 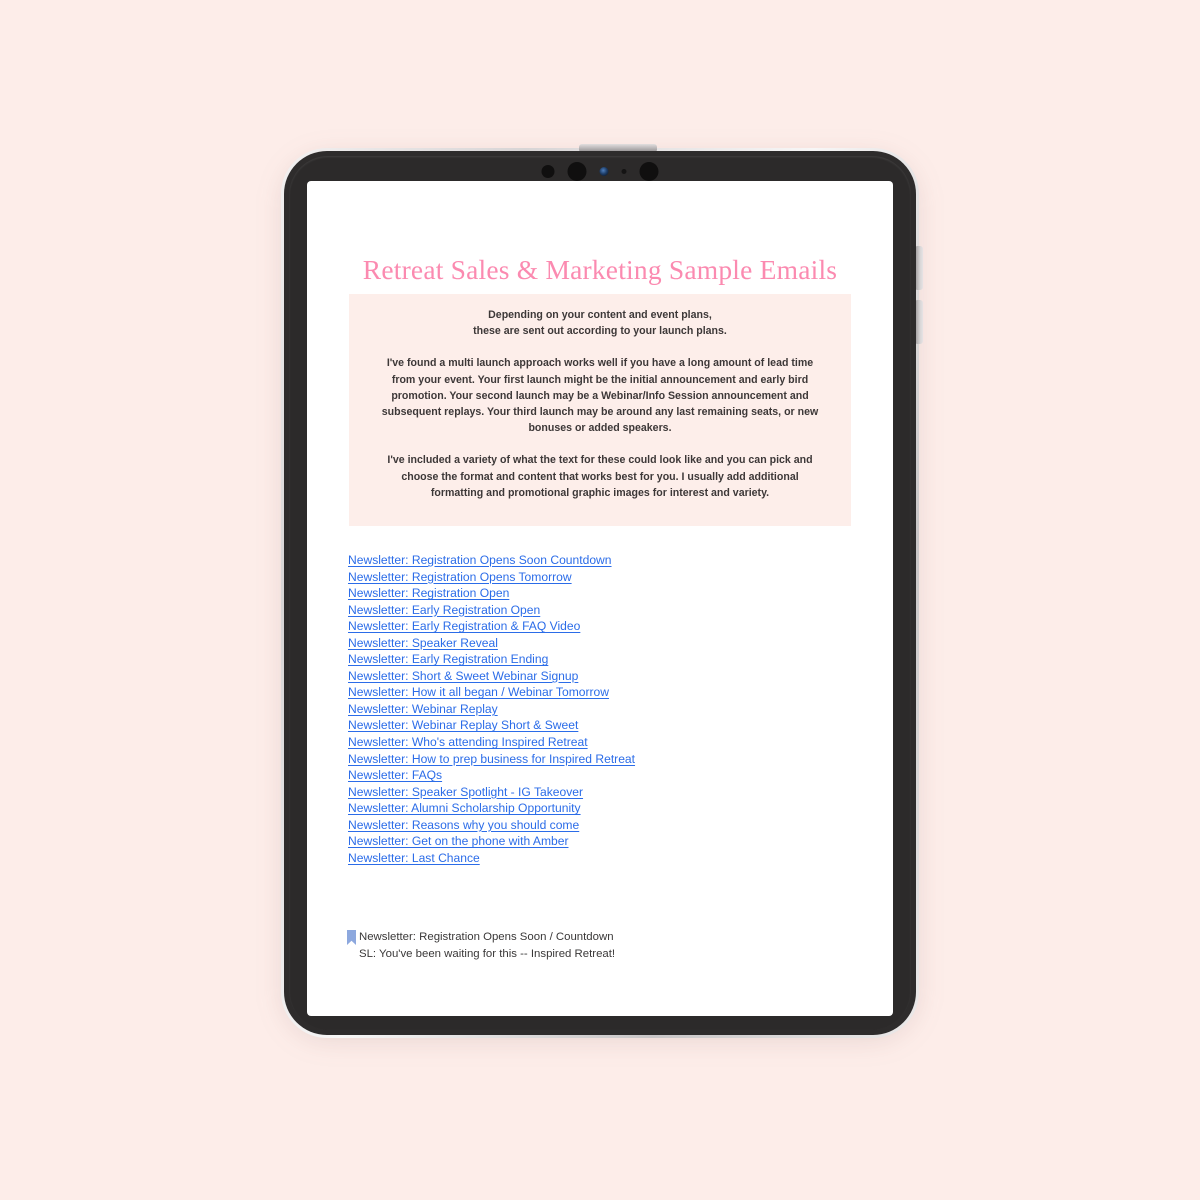 What do you see at coordinates (463, 725) in the screenshot?
I see `newsletter-link: Newsletter: Webinar Replay Short & Sweet` at bounding box center [463, 725].